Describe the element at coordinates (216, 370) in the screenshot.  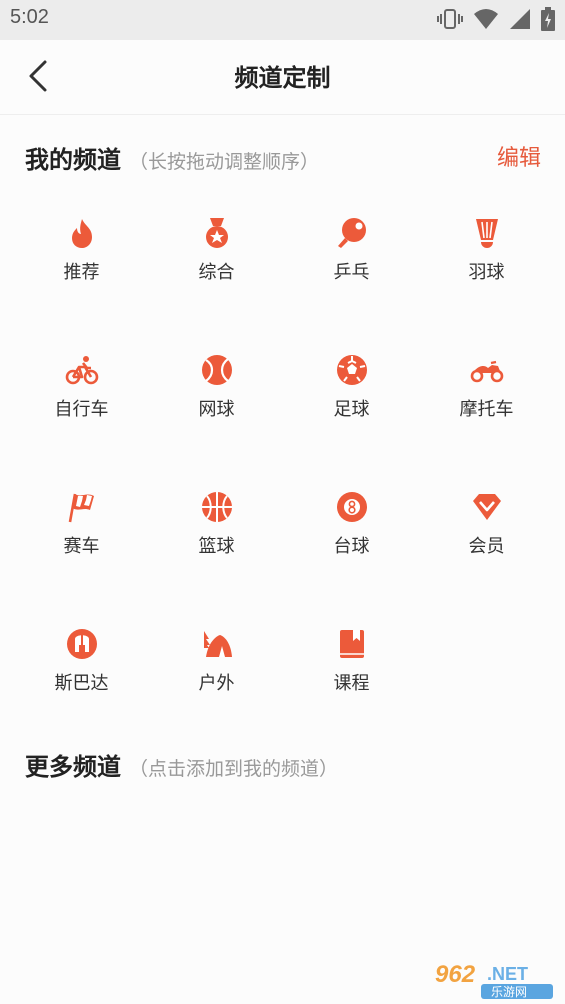
I see `tennis-ball-icon` at that location.